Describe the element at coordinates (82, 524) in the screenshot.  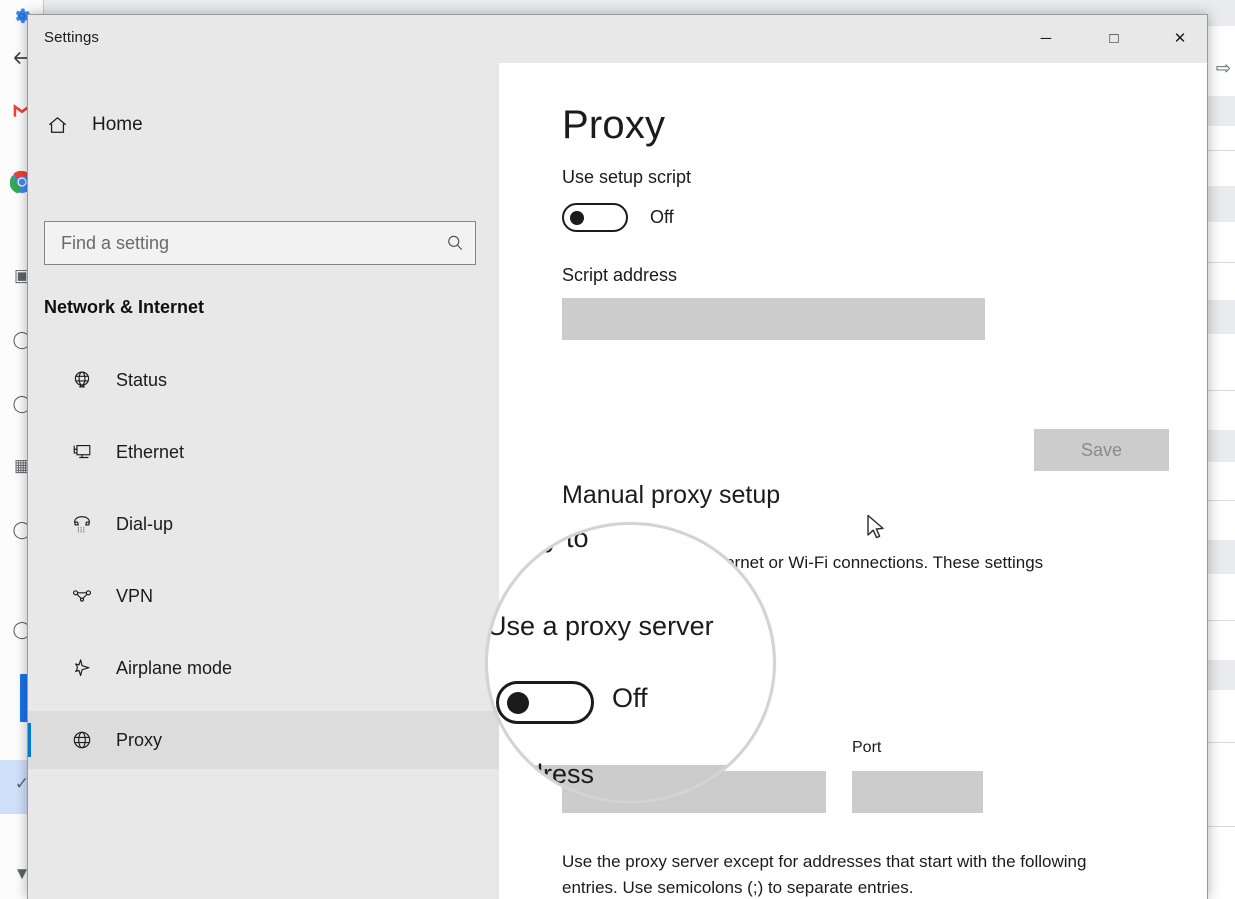
I see `phone-icon` at that location.